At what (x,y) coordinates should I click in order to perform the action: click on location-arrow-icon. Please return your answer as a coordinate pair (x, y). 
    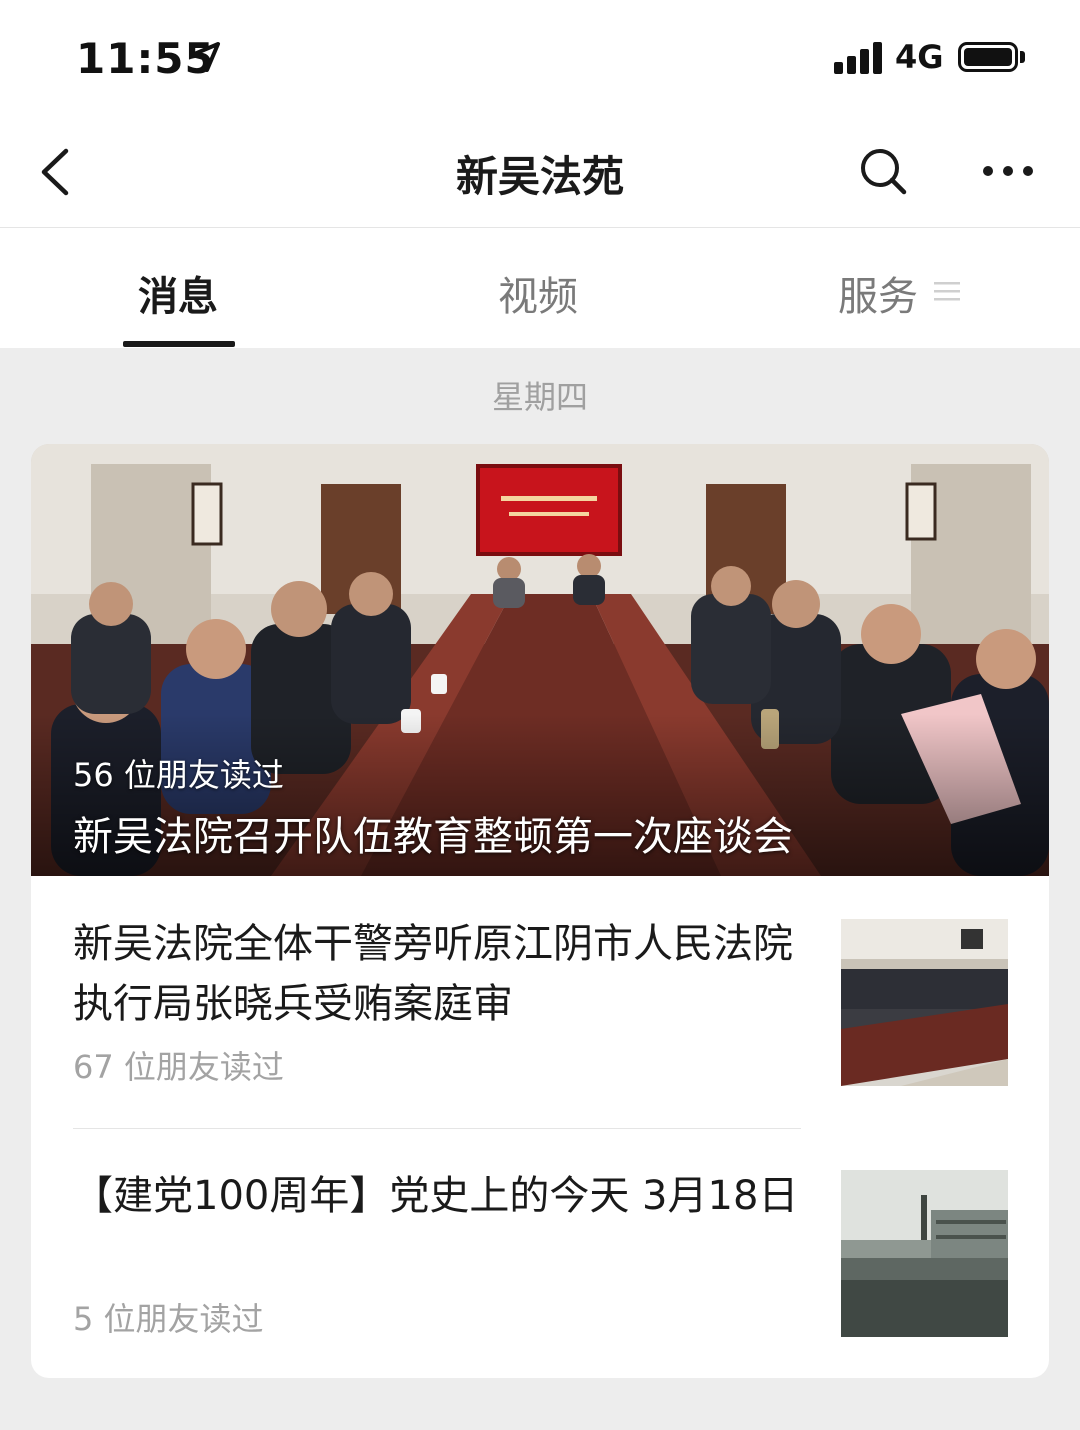
    Looking at the image, I should click on (205, 57).